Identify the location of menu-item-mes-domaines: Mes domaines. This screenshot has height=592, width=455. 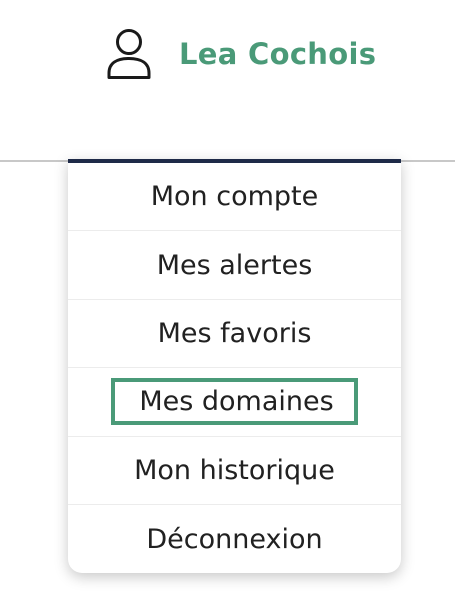
(234, 402).